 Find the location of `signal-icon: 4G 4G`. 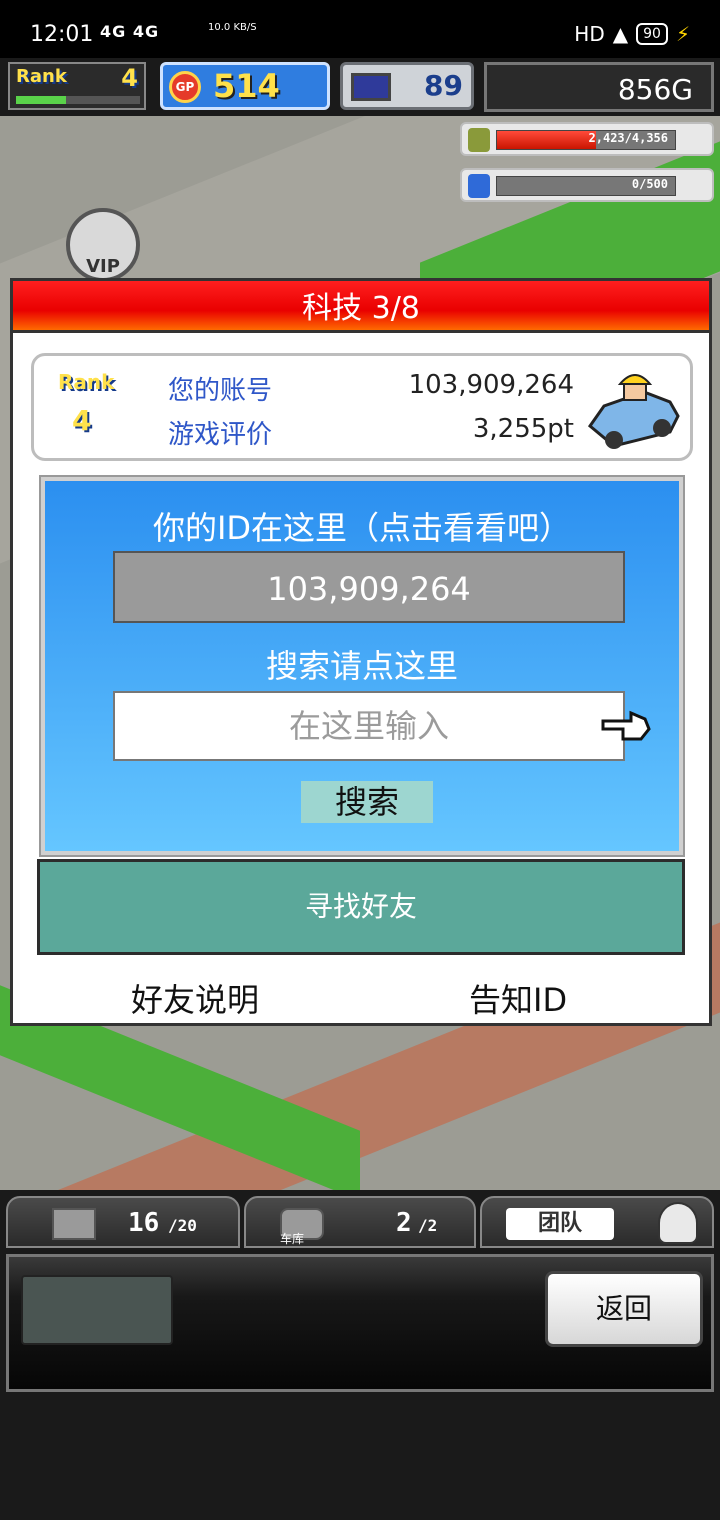

signal-icon: 4G 4G is located at coordinates (130, 31).